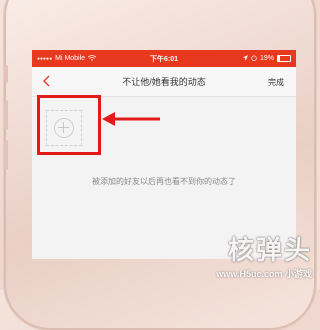 The image size is (320, 330). What do you see at coordinates (6, 115) in the screenshot?
I see `volume-up-button` at bounding box center [6, 115].